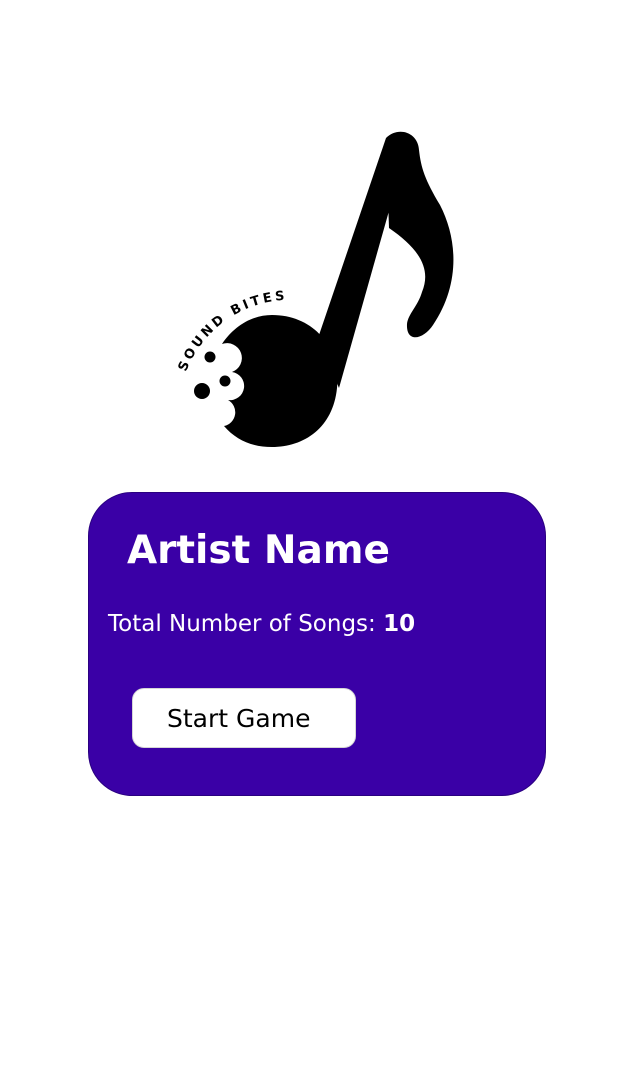 The width and height of the screenshot is (633, 1080). I want to click on note-flag, so click(420, 234).